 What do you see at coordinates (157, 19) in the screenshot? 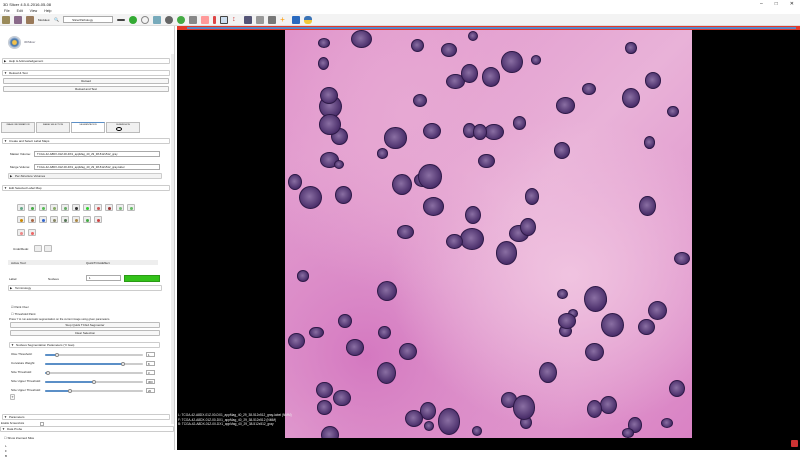
I see `data-module-icon` at bounding box center [157, 19].